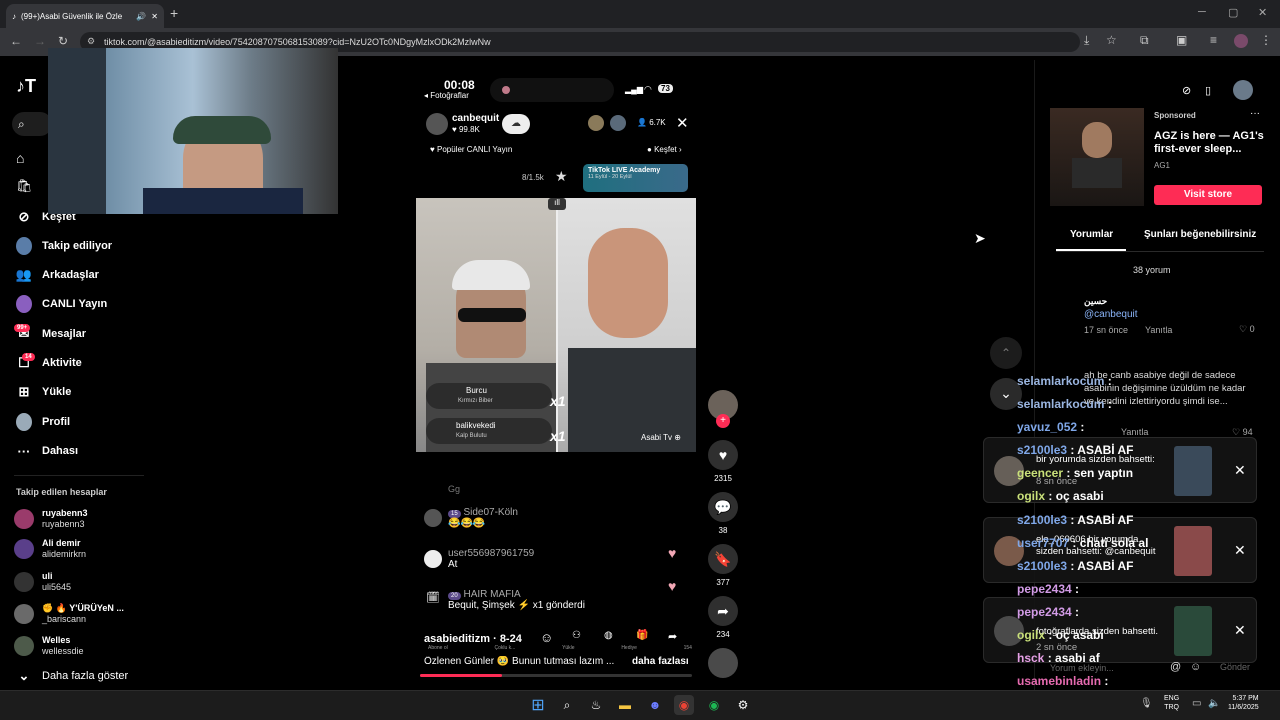  I want to click on followed-account: ✊ 🔥 Y'ÜRÜYeN ... _bariscann, so click(69, 614).